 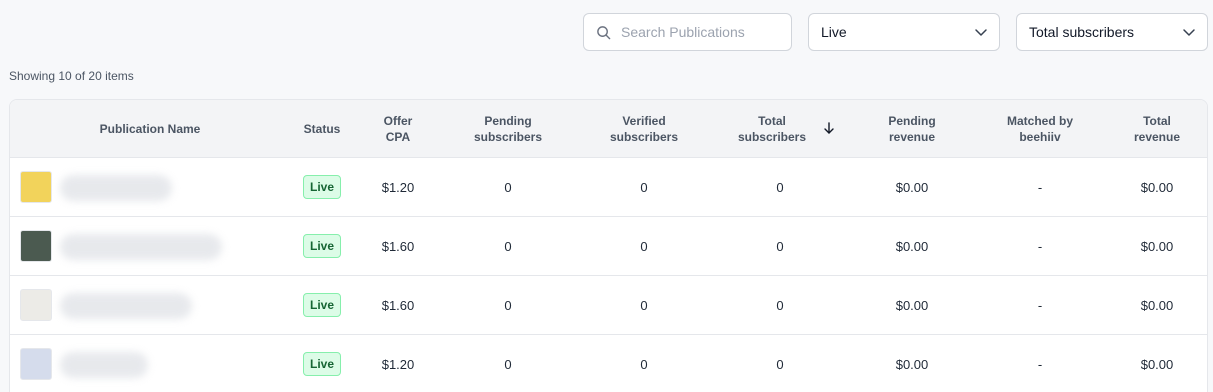 What do you see at coordinates (508, 129) in the screenshot?
I see `column-header-pending-subscribers: Pending subscribers` at bounding box center [508, 129].